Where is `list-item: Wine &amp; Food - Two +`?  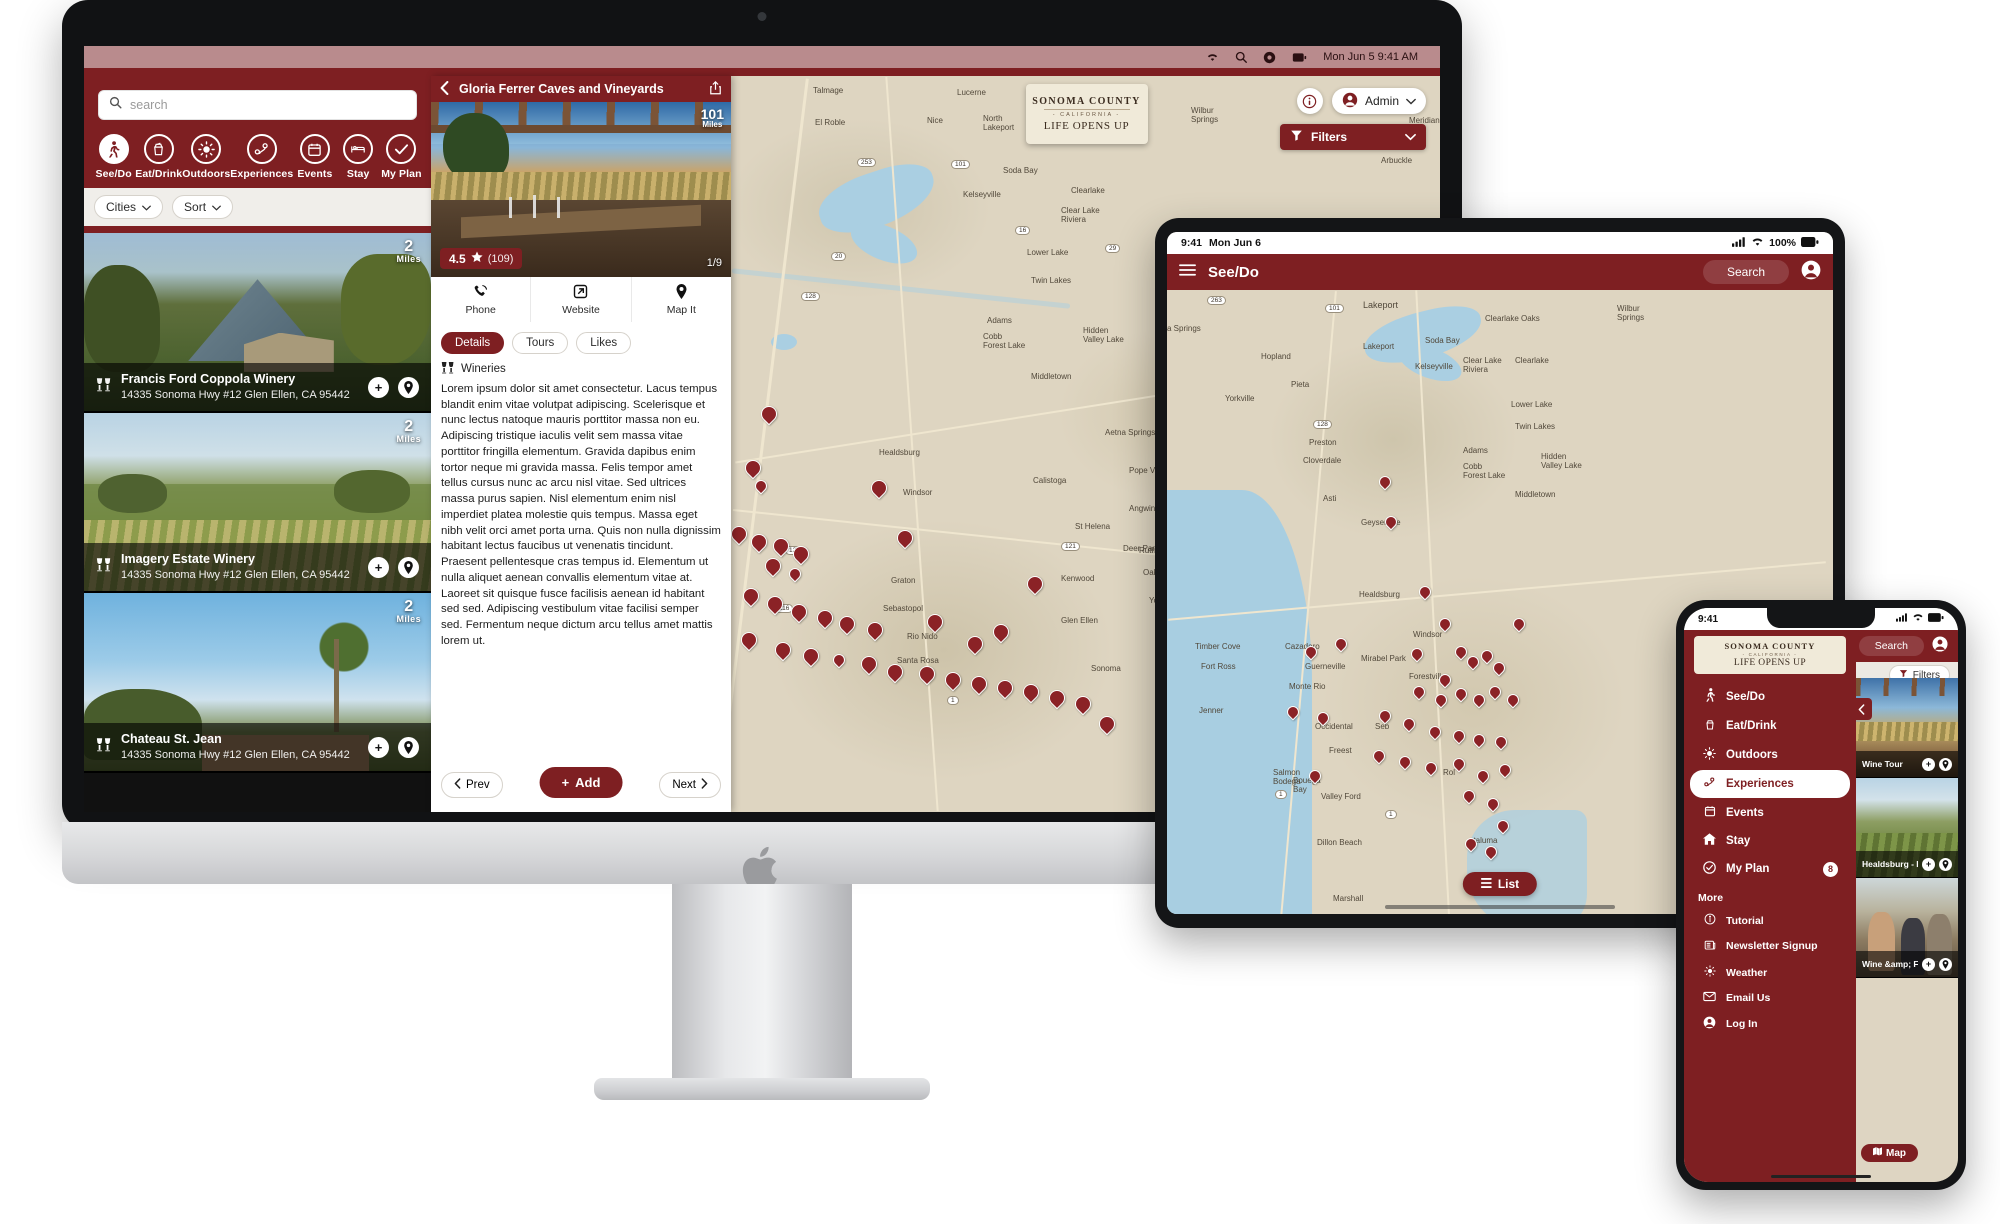 list-item: Wine &amp; Food - Two + is located at coordinates (1907, 928).